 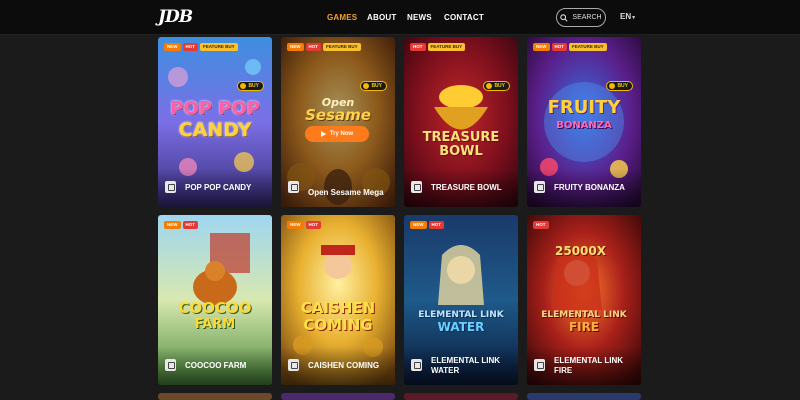 What do you see at coordinates (634, 18) in the screenshot?
I see `chevron-down-icon: ▼` at bounding box center [634, 18].